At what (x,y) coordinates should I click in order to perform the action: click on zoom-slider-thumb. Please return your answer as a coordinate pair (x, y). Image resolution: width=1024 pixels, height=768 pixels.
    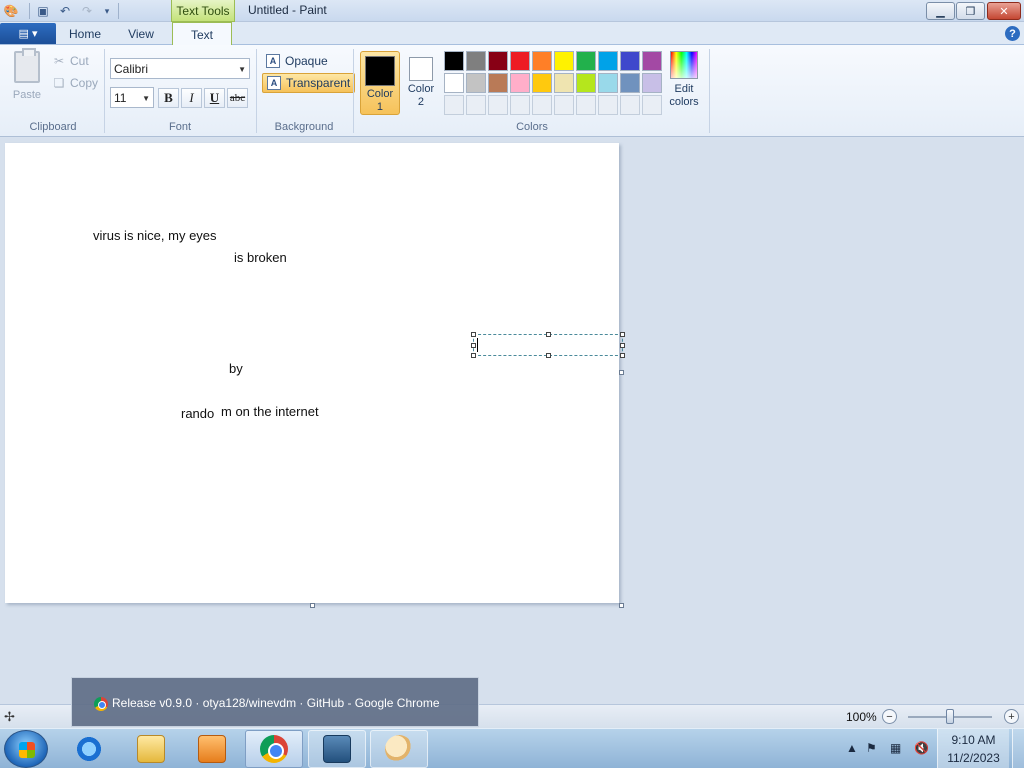
    Looking at the image, I should click on (950, 716).